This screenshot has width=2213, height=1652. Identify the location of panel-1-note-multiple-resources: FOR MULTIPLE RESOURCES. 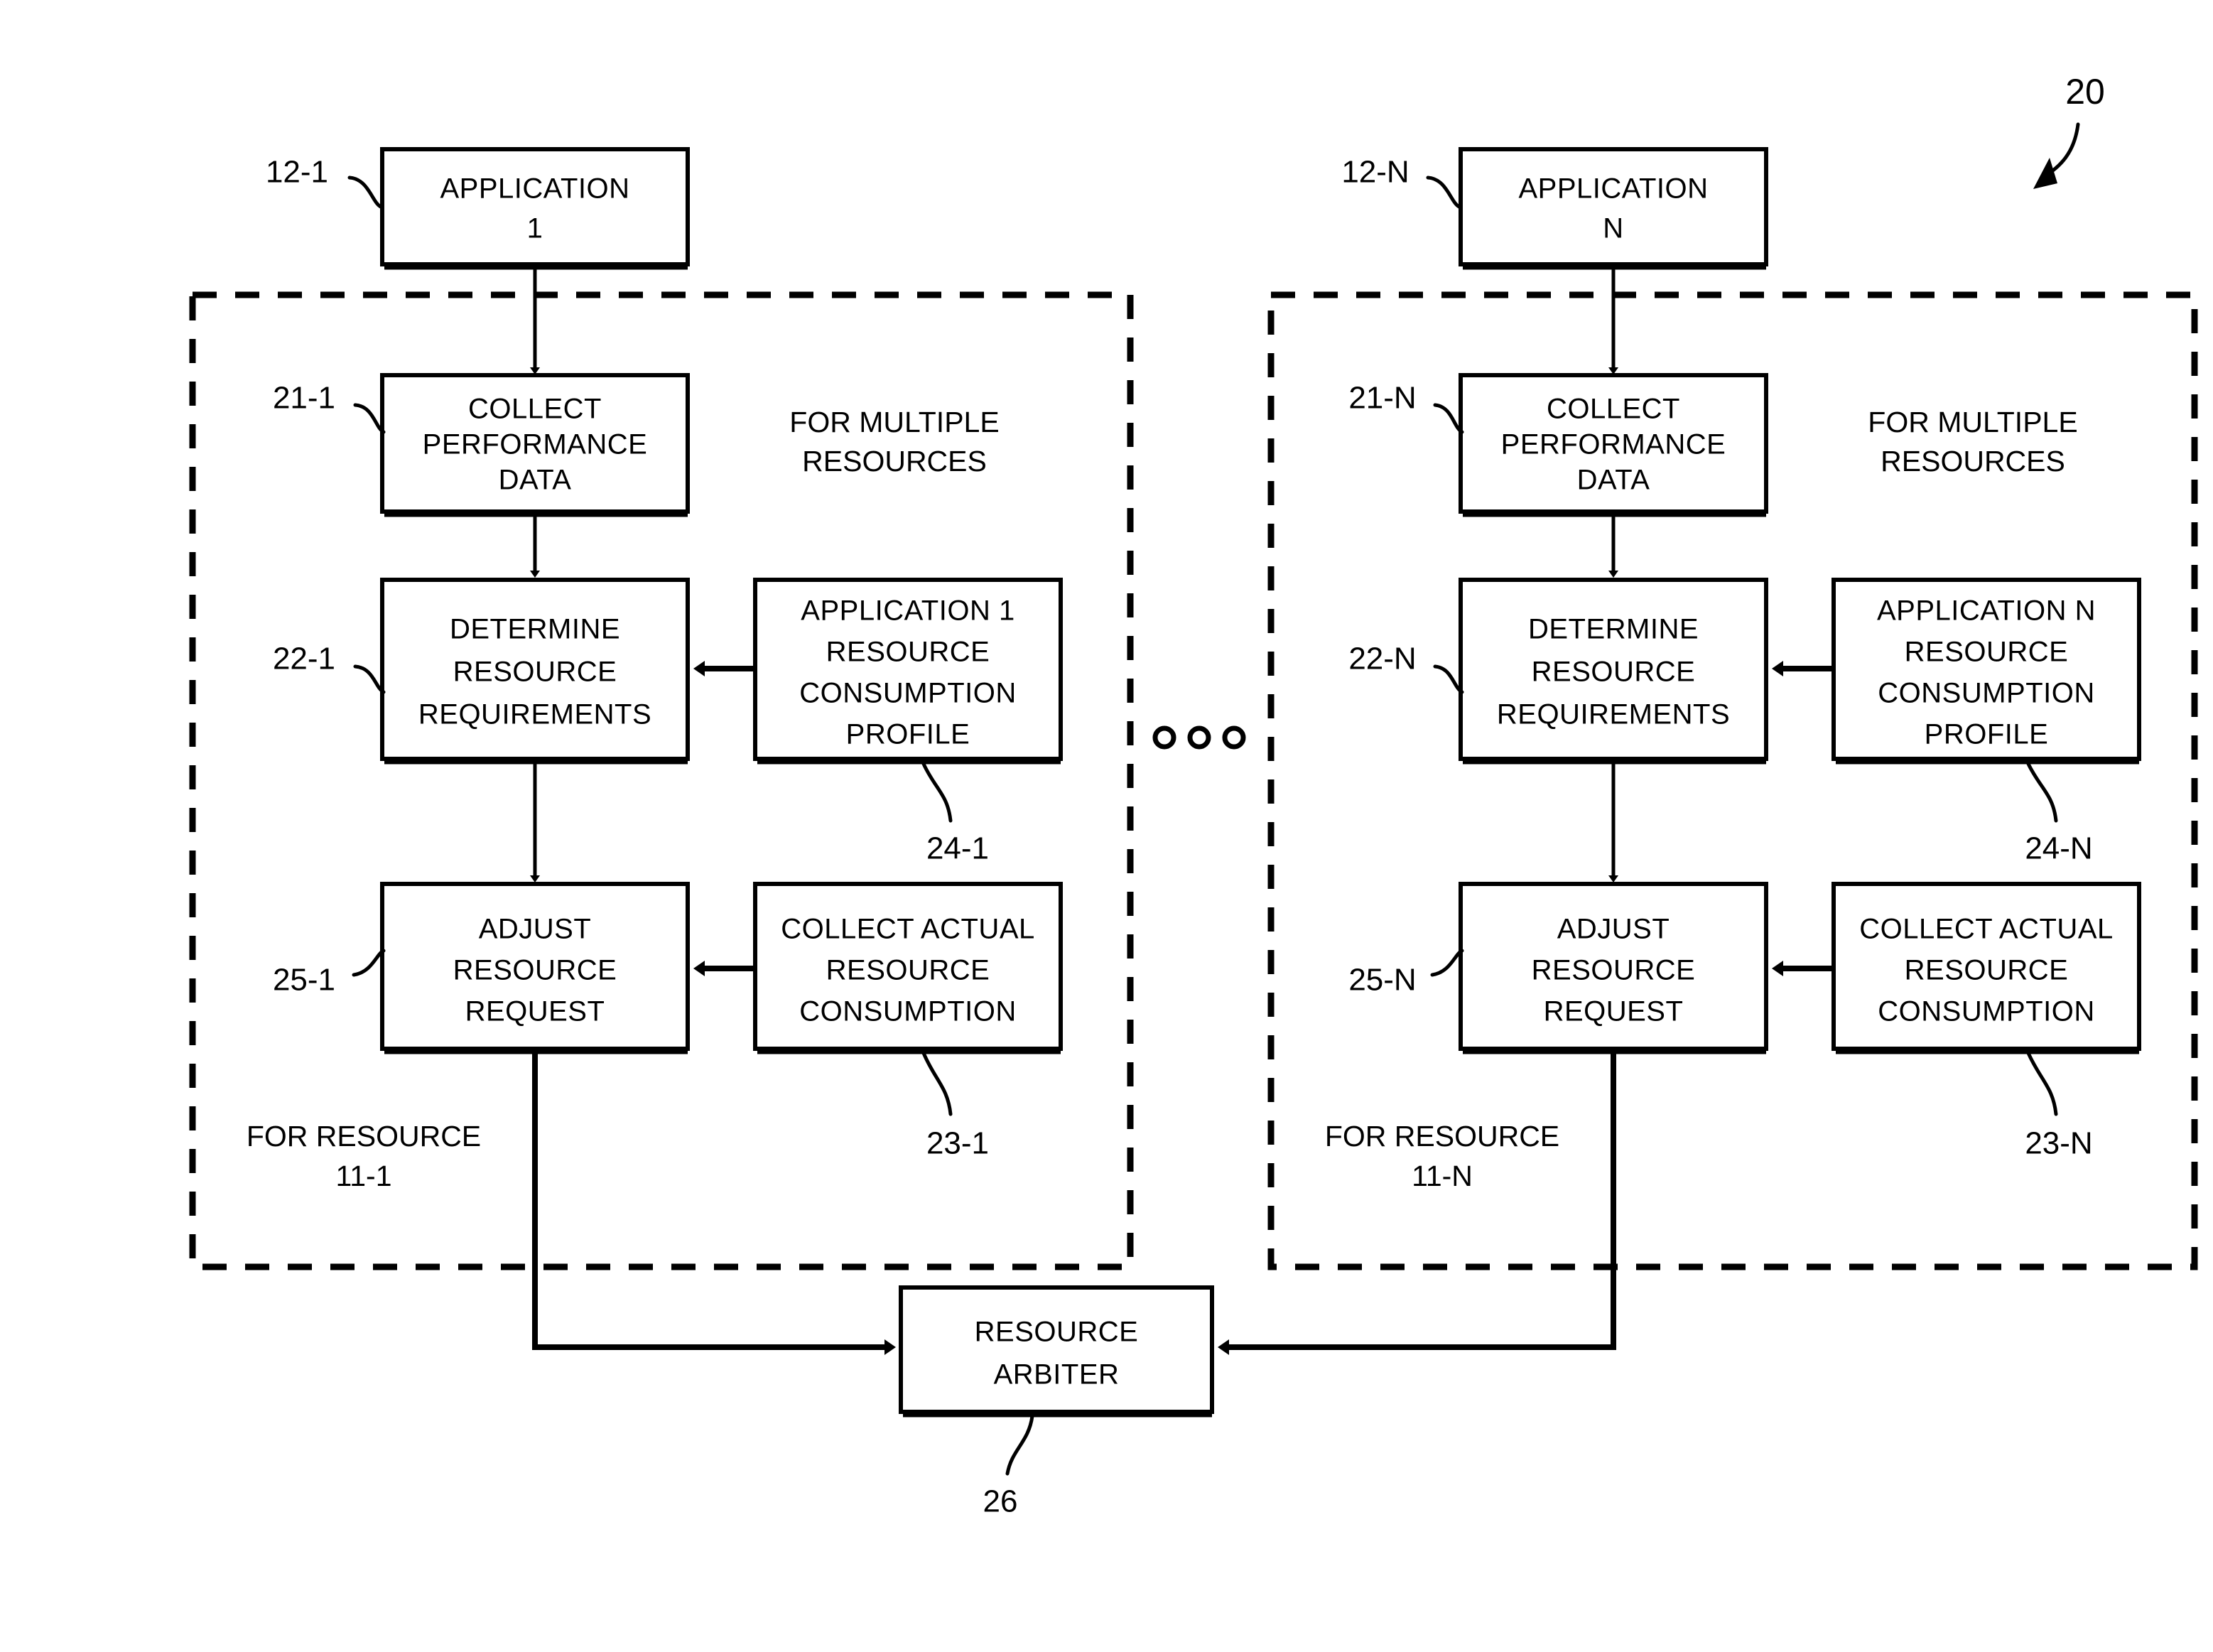
(894, 442).